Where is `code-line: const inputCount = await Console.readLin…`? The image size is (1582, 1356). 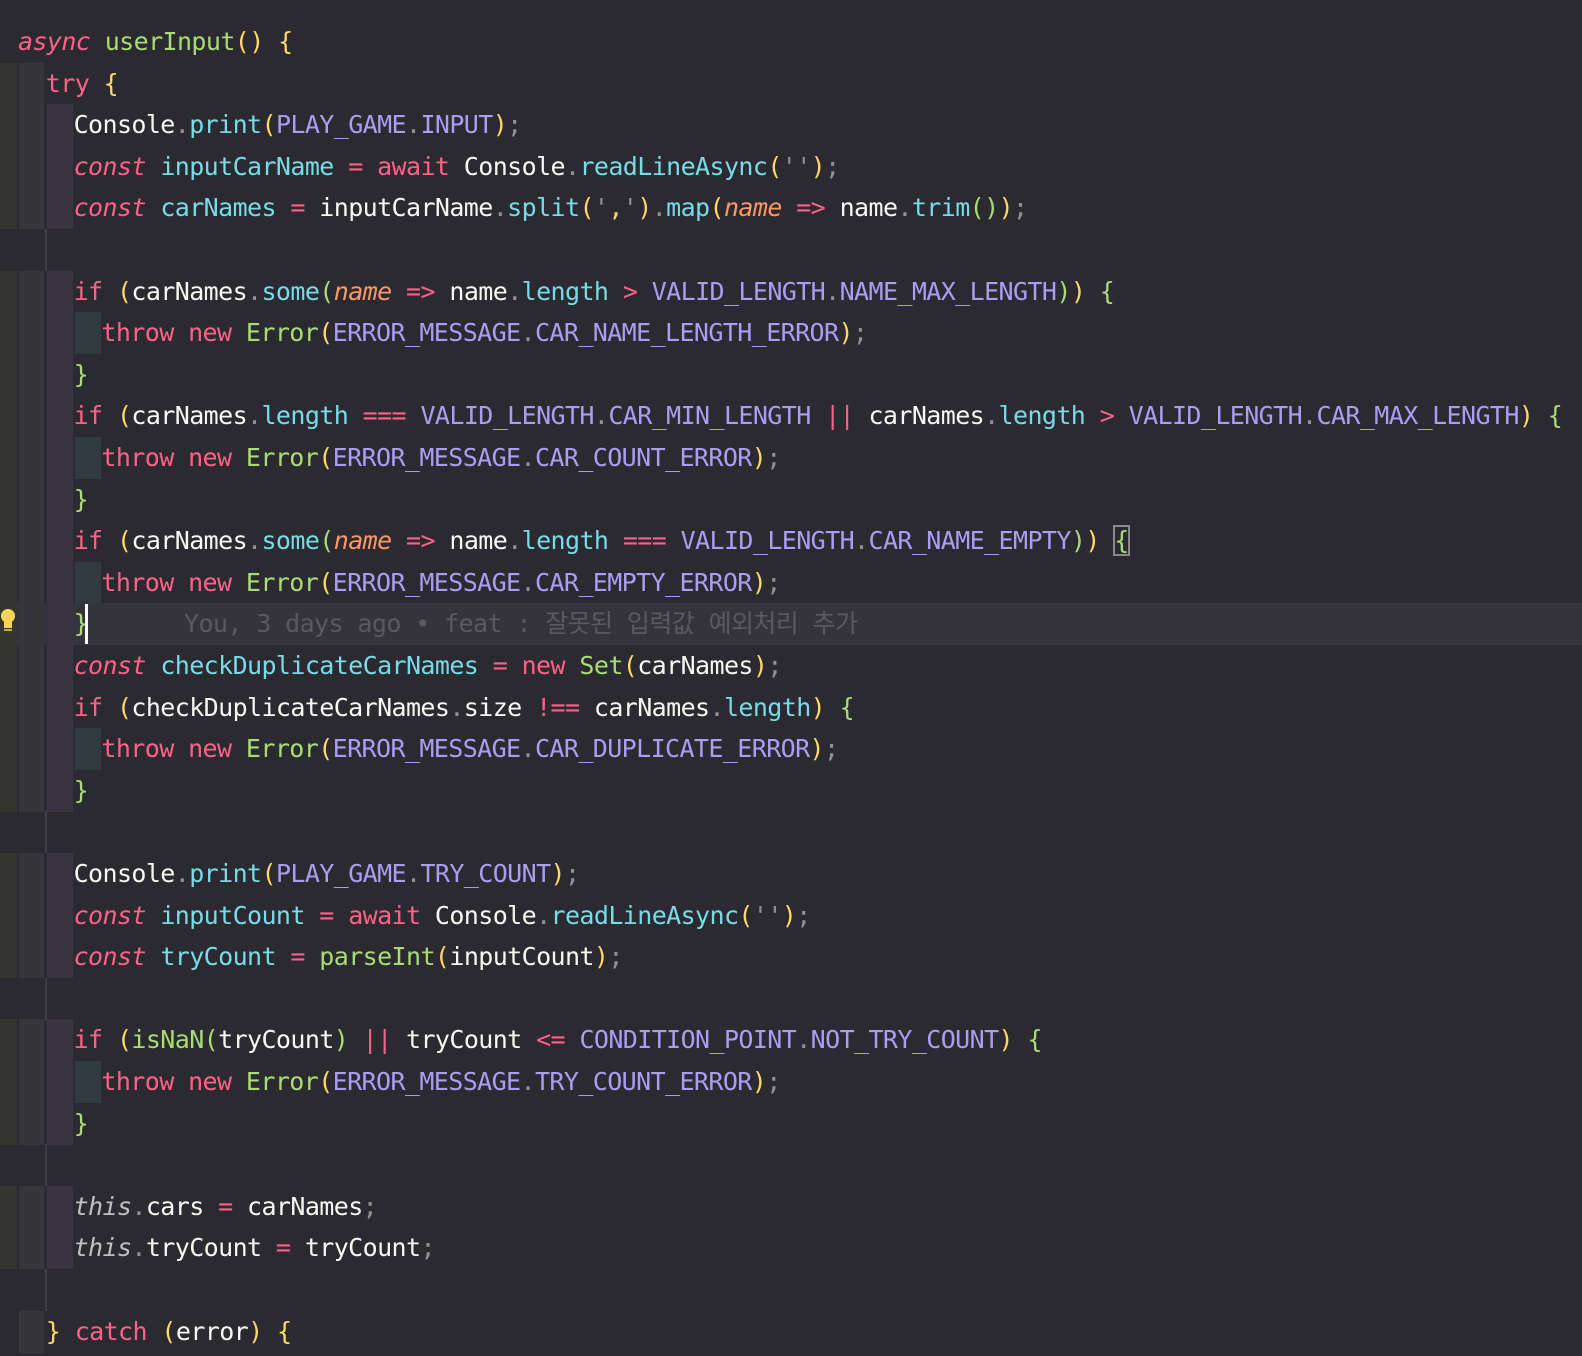 code-line: const inputCount = await Console.readLin… is located at coordinates (791, 915).